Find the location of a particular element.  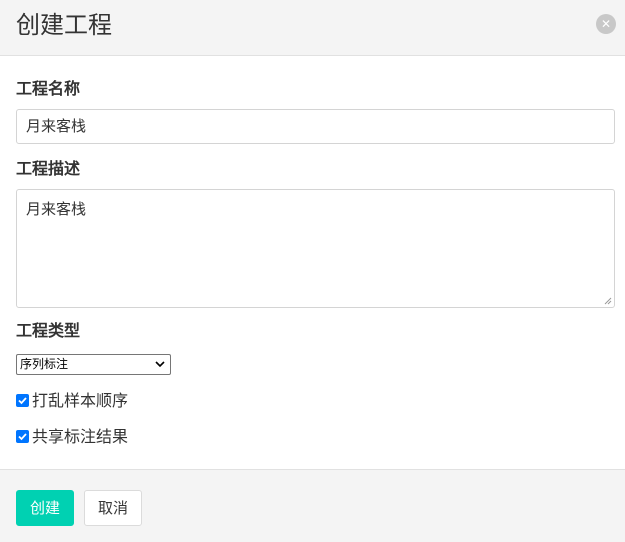

resize-grip-icon is located at coordinates (608, 301).